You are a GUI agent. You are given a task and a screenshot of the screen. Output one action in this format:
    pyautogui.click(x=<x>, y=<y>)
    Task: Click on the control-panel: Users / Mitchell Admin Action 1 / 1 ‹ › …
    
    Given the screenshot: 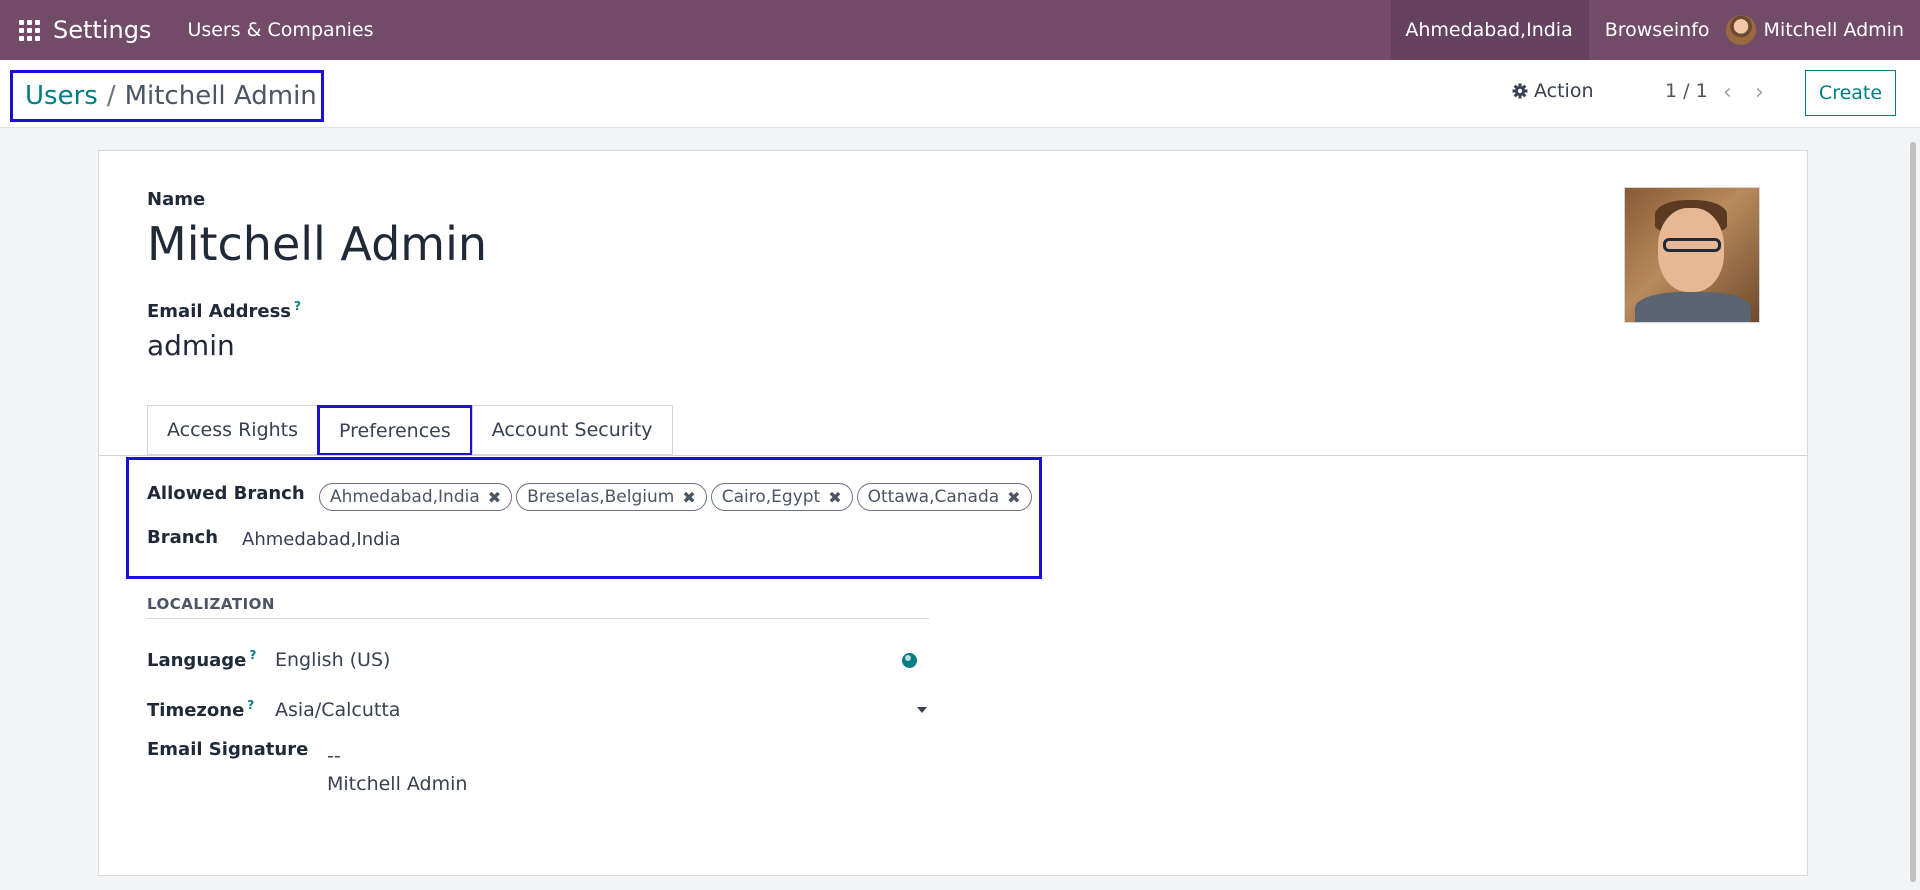 What is the action you would take?
    pyautogui.click(x=960, y=94)
    